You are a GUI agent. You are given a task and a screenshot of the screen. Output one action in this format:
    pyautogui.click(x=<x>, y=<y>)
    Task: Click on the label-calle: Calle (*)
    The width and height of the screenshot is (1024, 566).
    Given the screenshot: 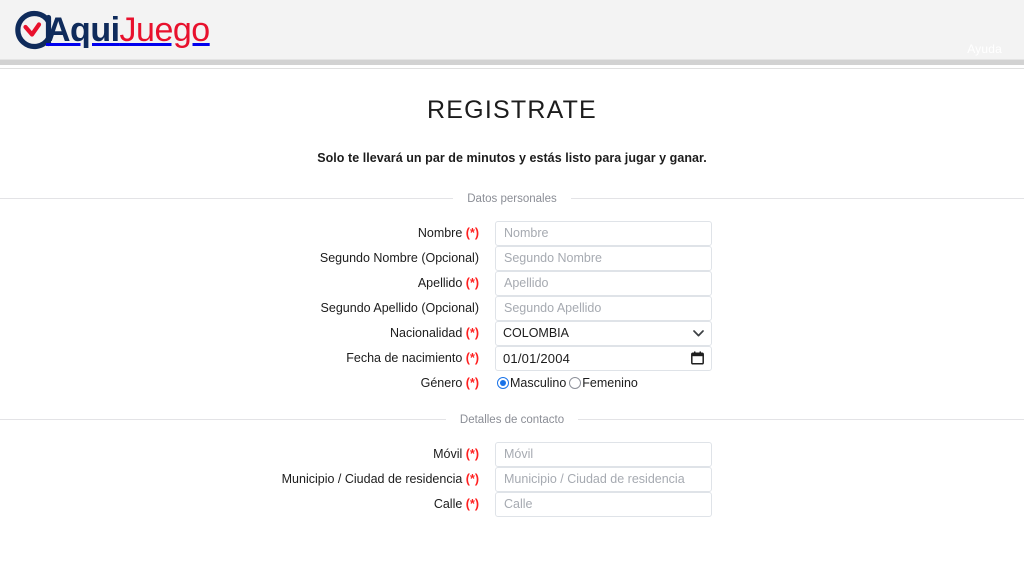 What is the action you would take?
    pyautogui.click(x=247, y=504)
    